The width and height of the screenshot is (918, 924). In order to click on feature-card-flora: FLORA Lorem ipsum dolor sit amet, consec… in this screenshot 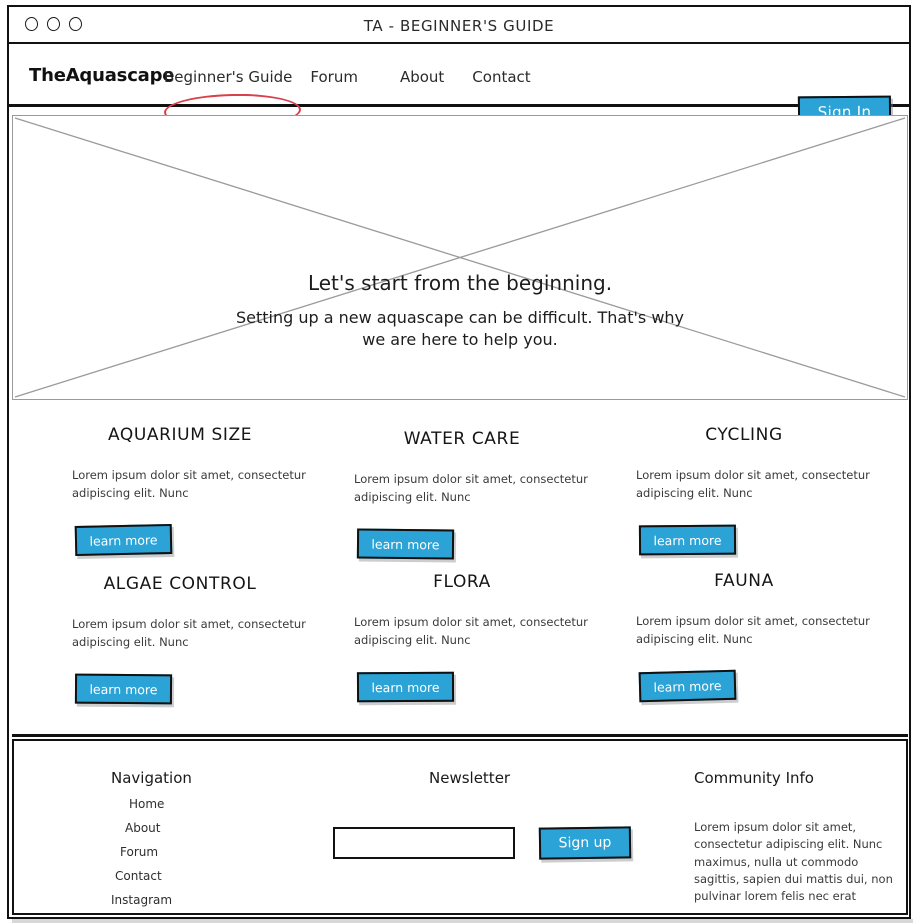, I will do `click(462, 637)`.